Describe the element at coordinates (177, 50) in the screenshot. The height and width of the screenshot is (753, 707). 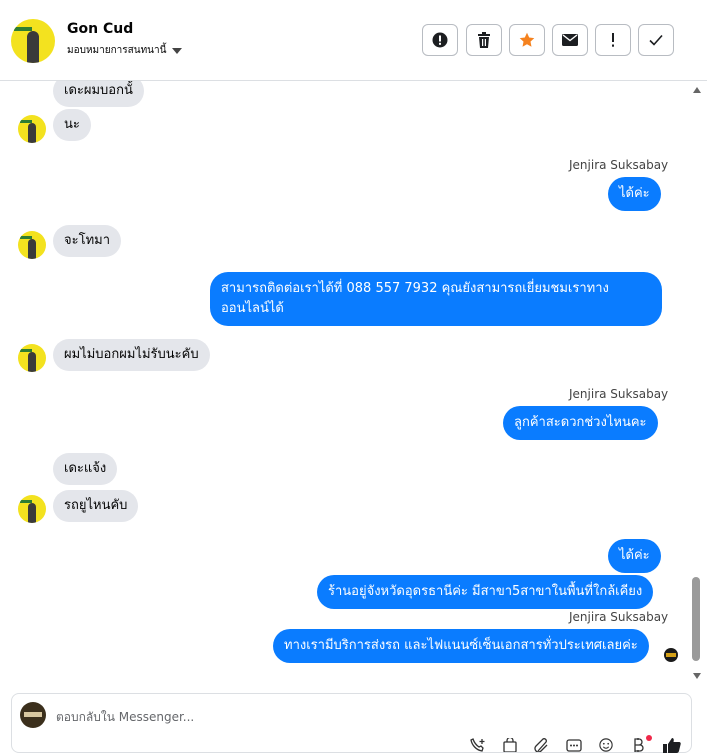
I see `caret-down-icon` at that location.